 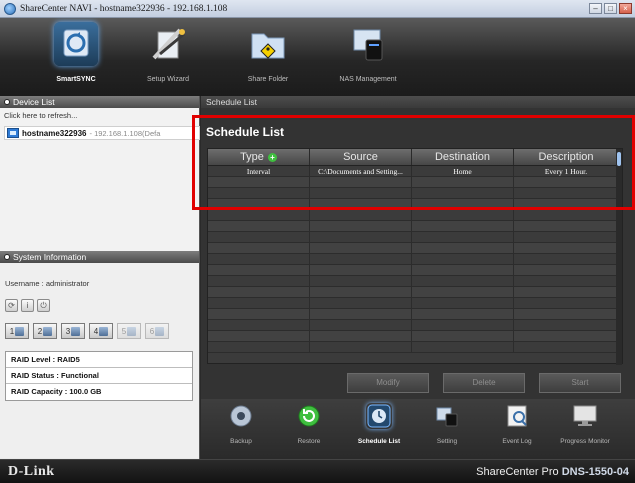 I want to click on cell-description: Every 1 Hour., so click(x=566, y=171).